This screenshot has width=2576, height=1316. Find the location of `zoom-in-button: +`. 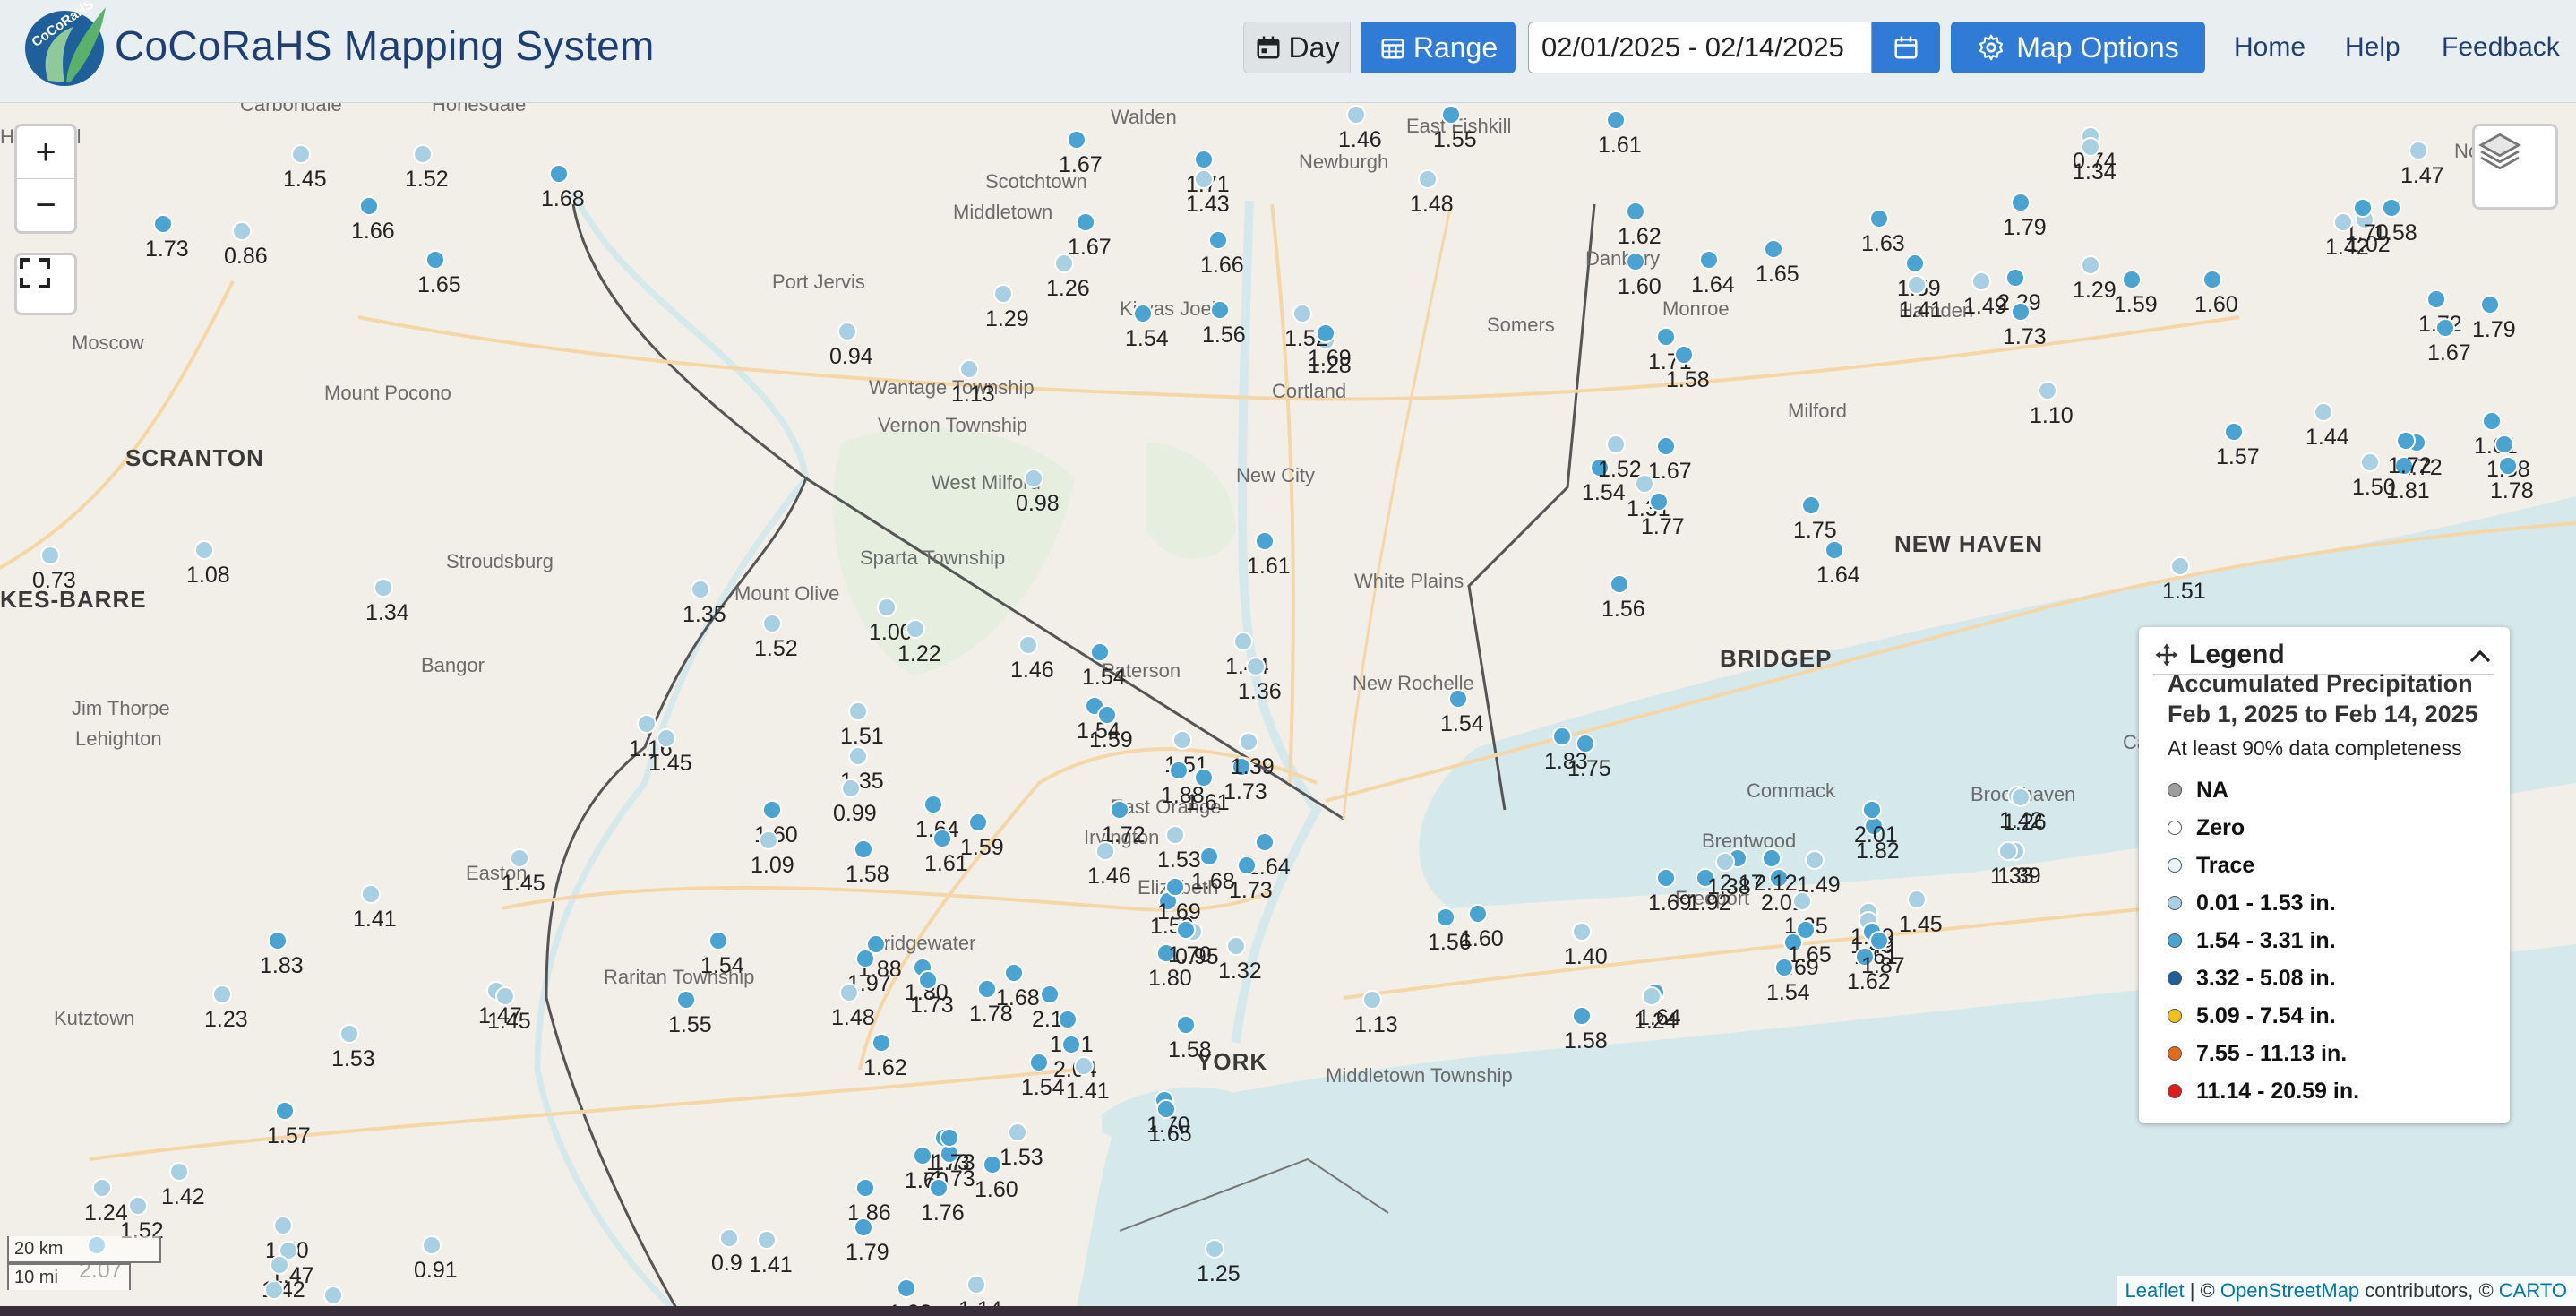

zoom-in-button: + is located at coordinates (45, 152).